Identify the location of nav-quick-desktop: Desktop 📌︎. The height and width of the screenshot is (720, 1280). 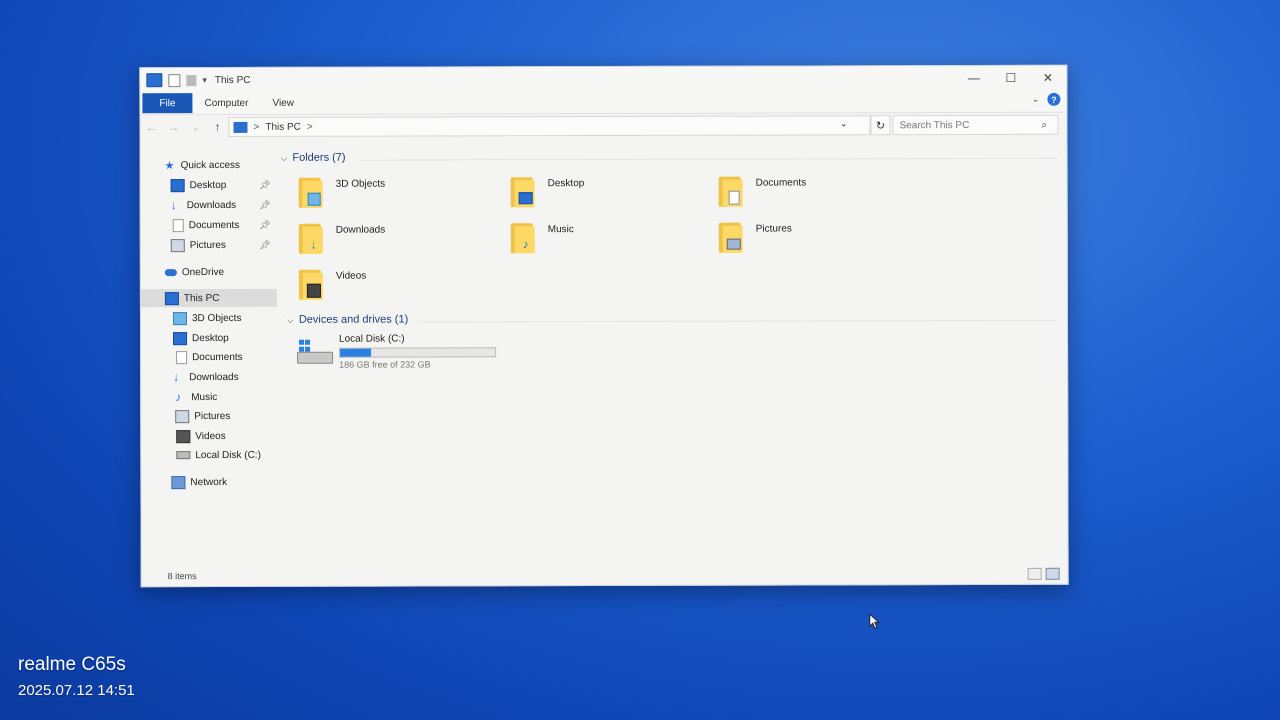
(209, 185).